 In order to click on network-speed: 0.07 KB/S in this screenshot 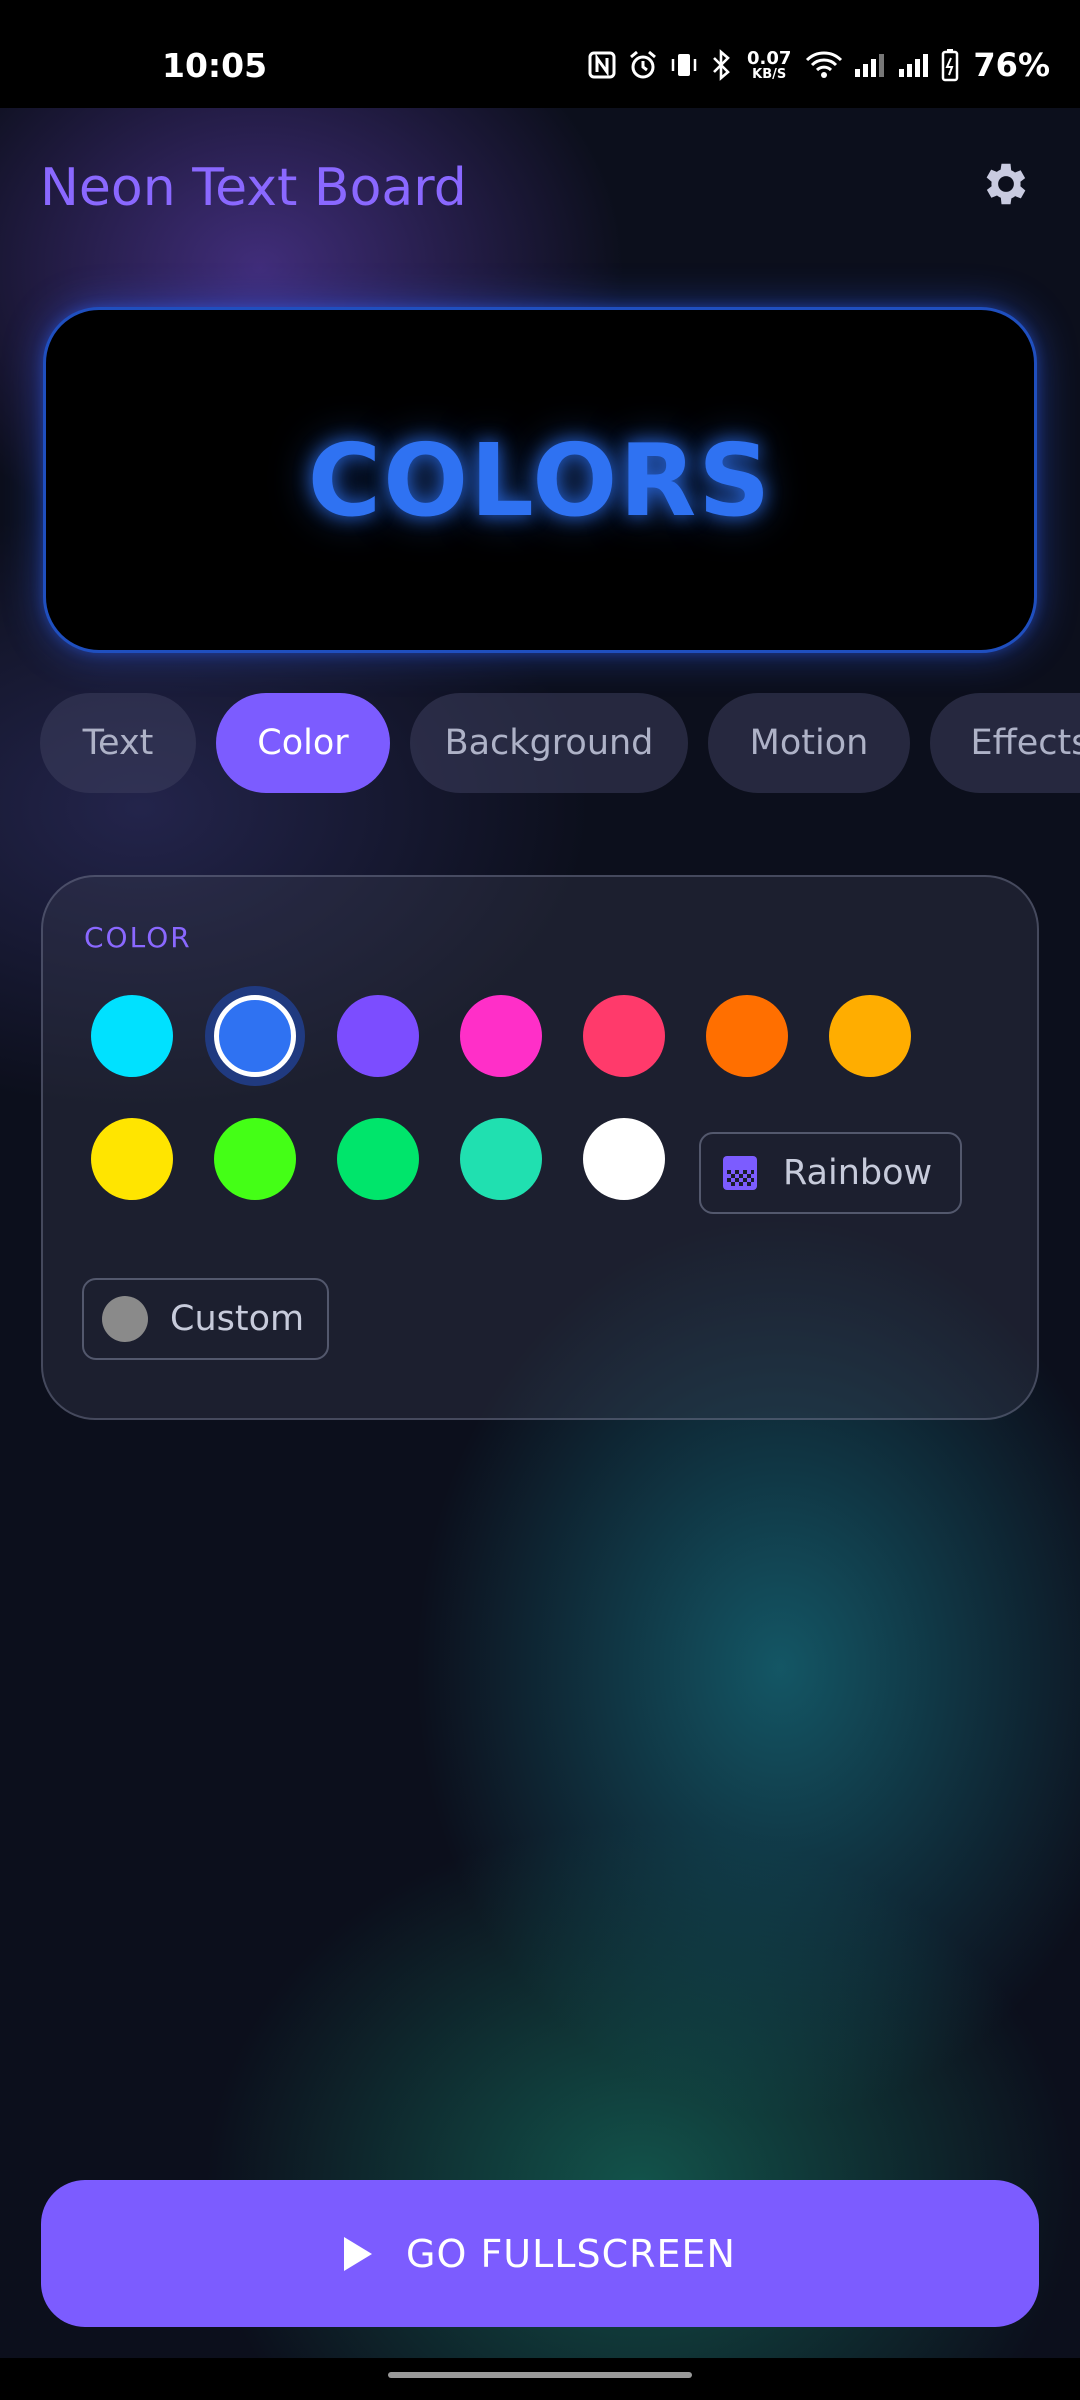, I will do `click(769, 64)`.